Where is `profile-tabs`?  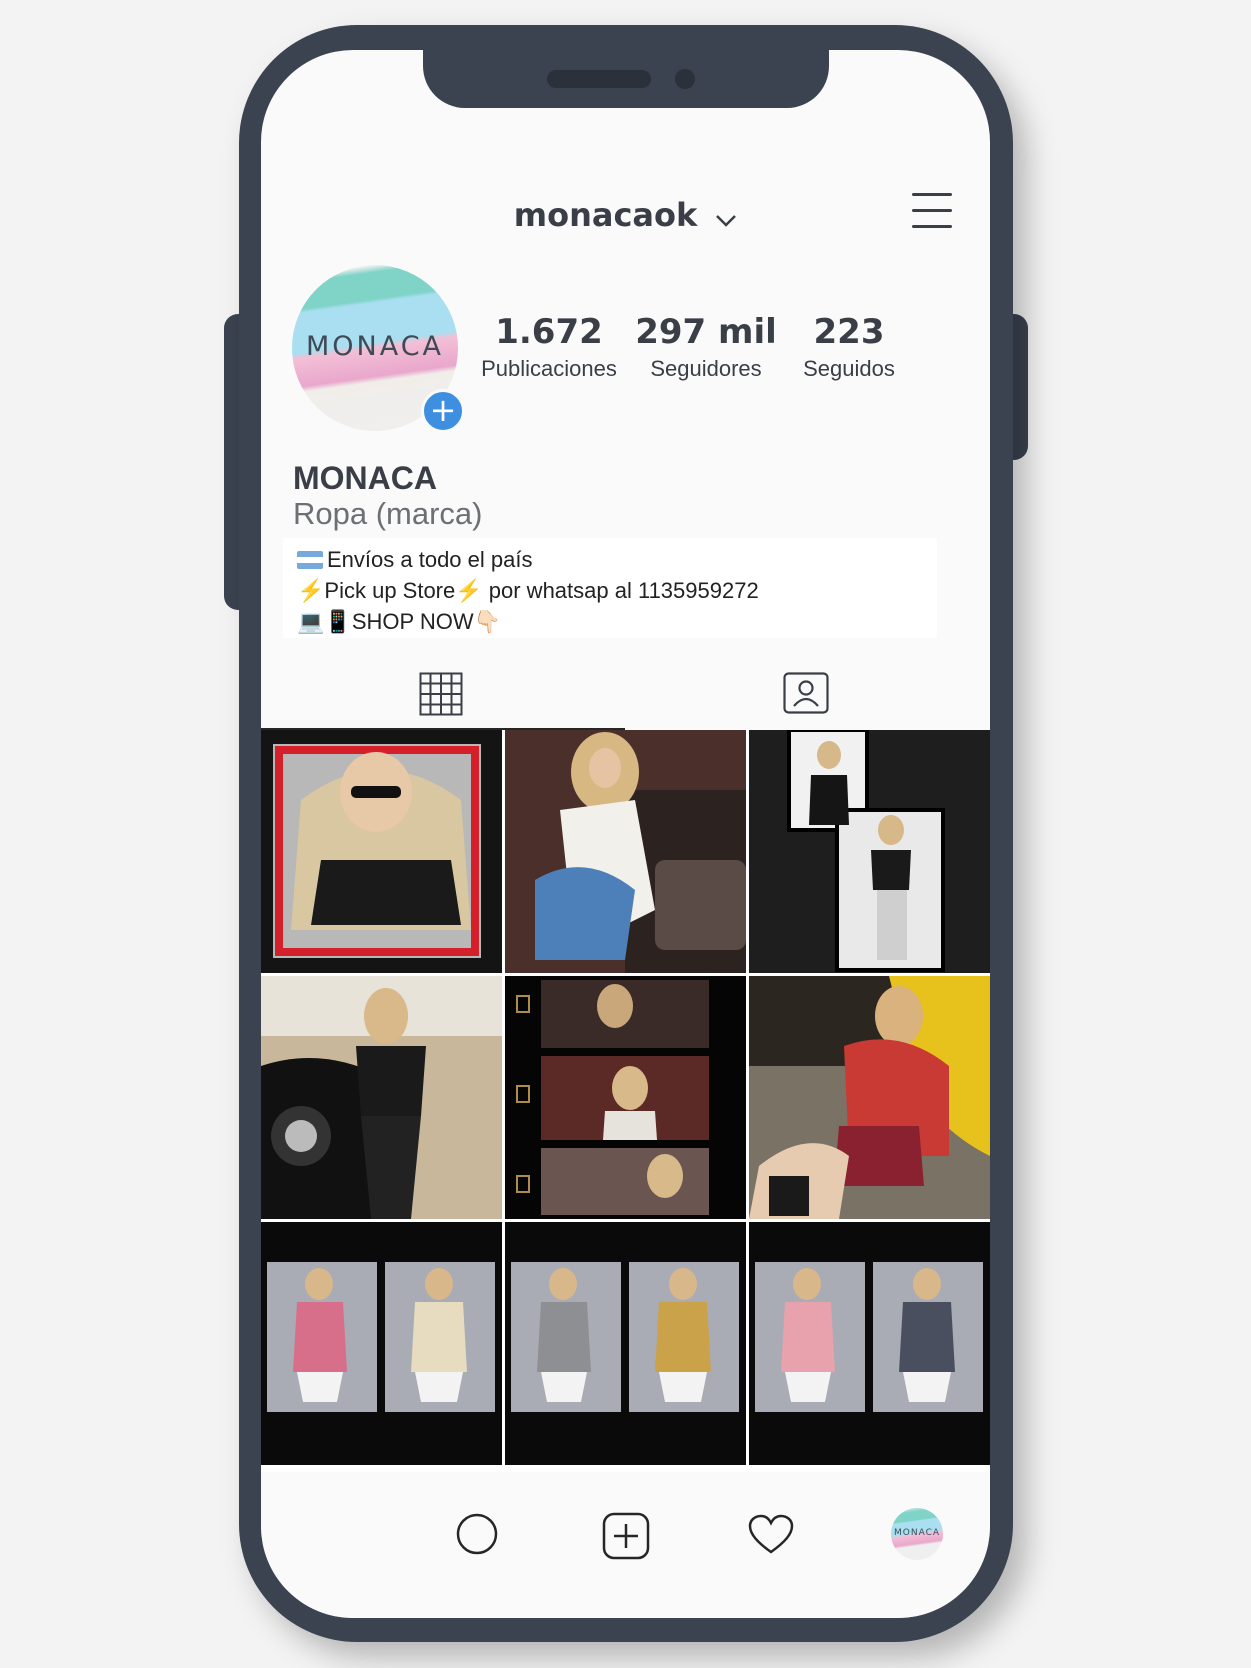 profile-tabs is located at coordinates (625, 685).